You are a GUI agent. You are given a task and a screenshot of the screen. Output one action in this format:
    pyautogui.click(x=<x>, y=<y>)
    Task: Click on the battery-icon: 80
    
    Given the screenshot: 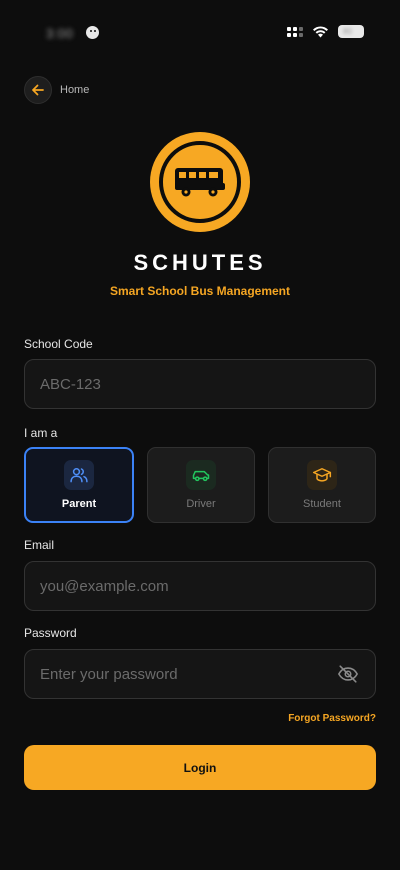 What is the action you would take?
    pyautogui.click(x=351, y=31)
    